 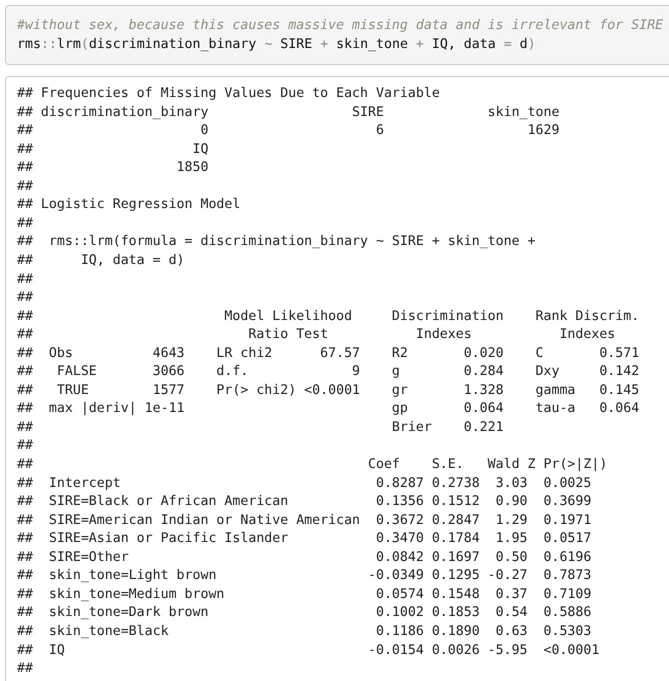 I want to click on output-line: ## 1850, so click(x=112, y=168).